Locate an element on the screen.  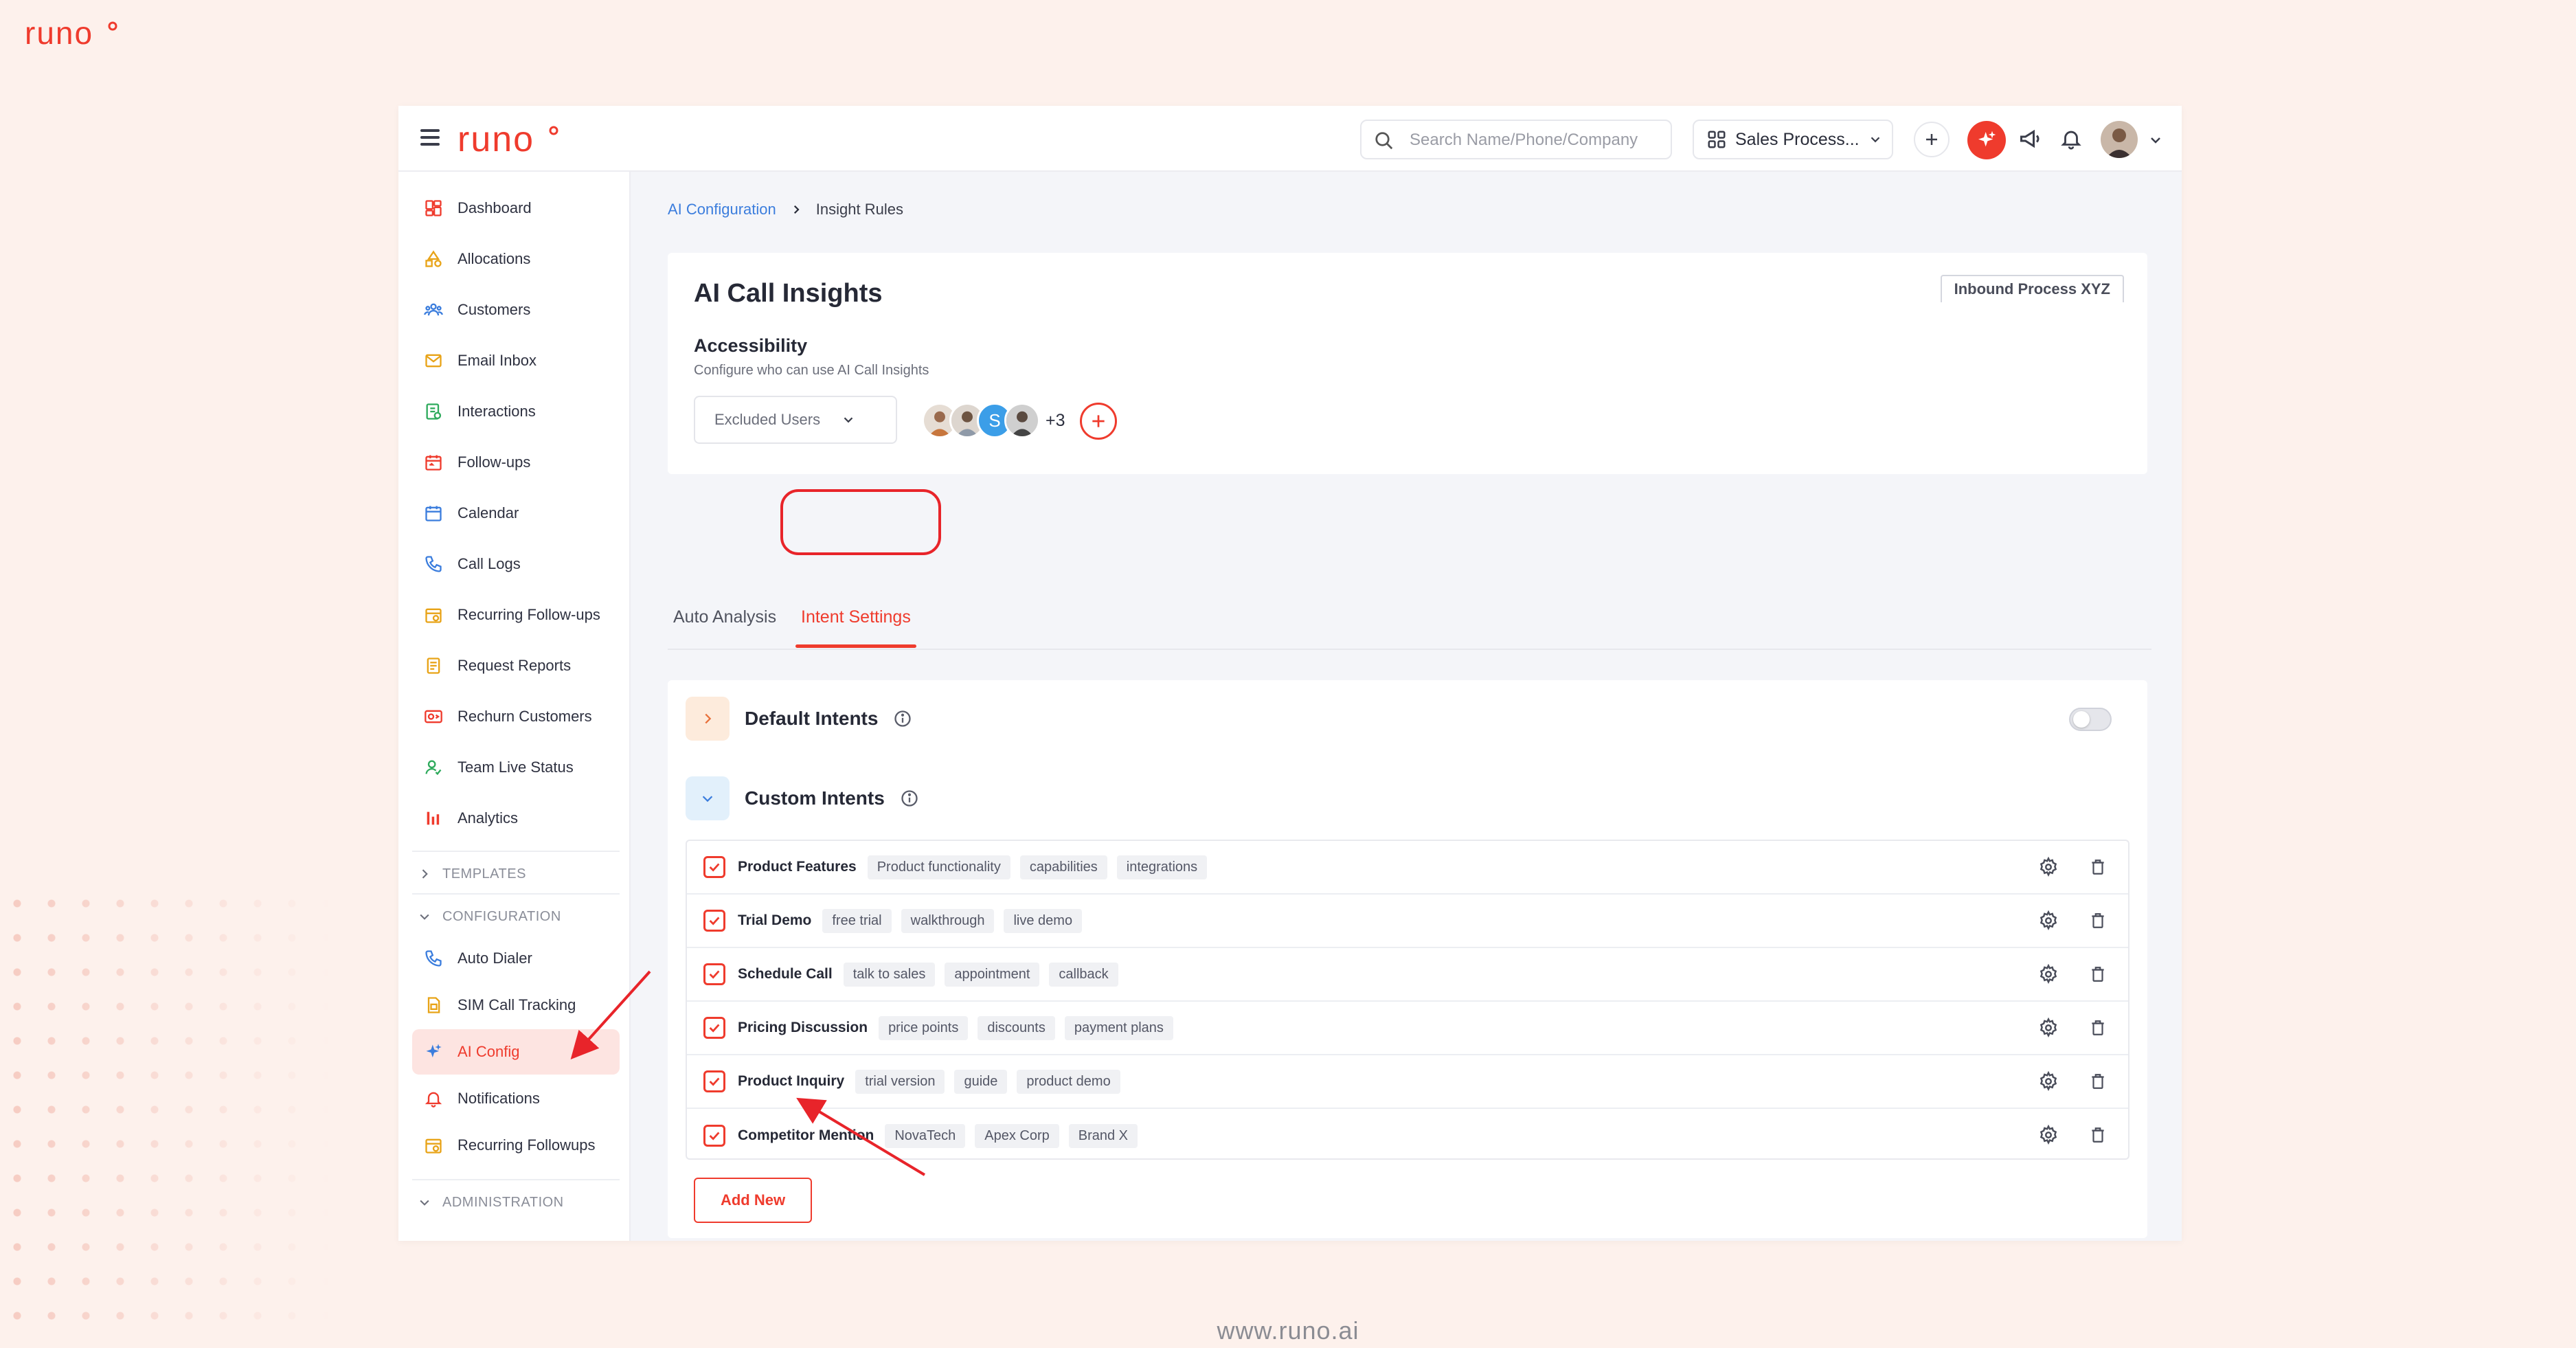
user-avatar-group: S +3 is located at coordinates (993, 420).